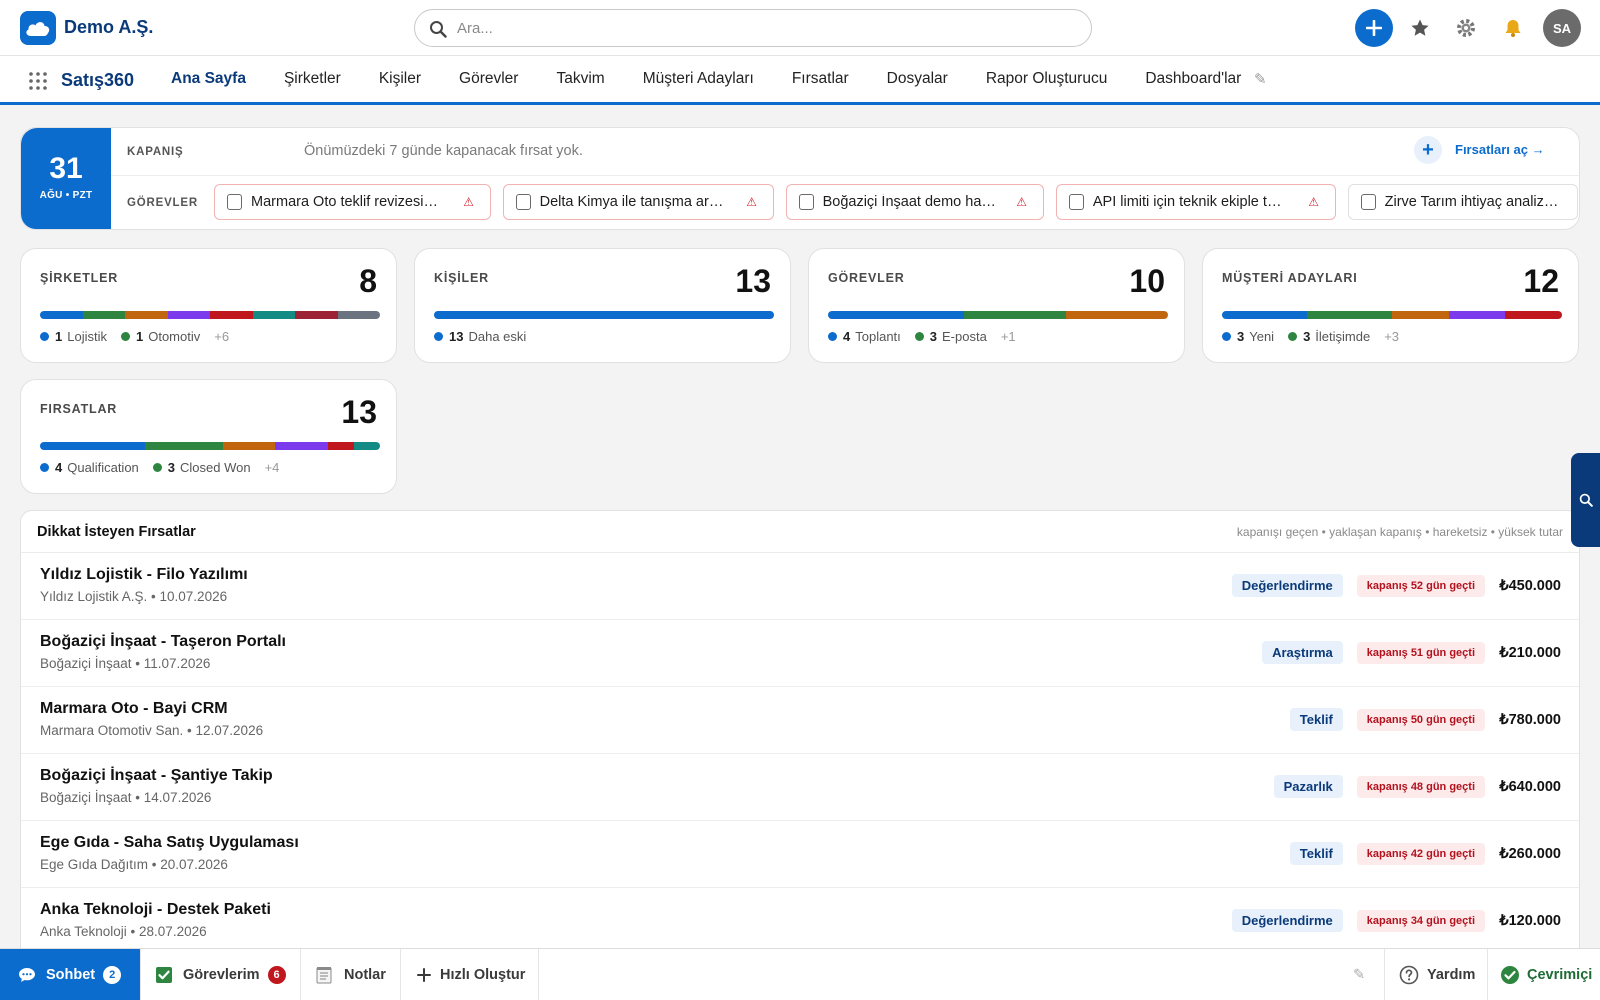  I want to click on summary-card: MÜŞTERİ ADAYLARI 12 3 Yeni 3 İletişimde +3, so click(1390, 305).